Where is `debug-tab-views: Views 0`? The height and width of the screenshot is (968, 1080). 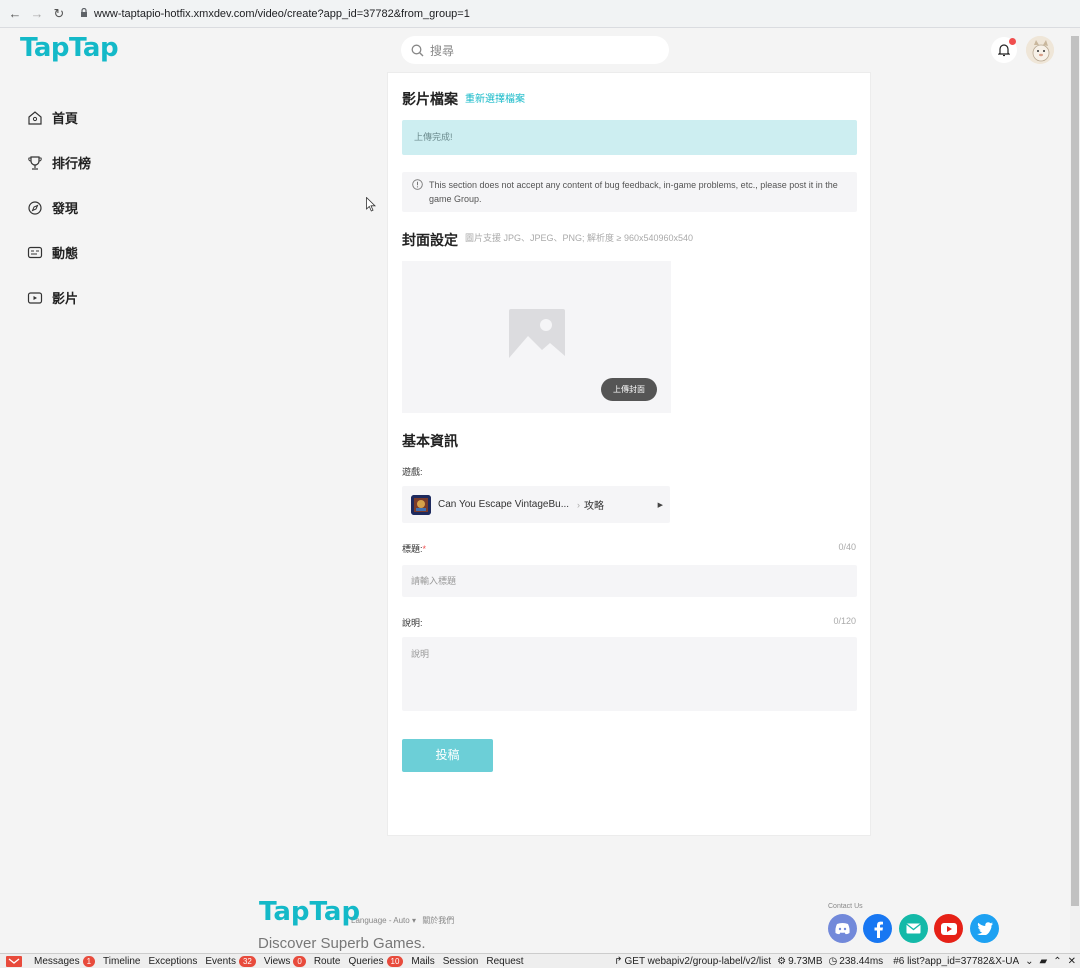
debug-tab-views: Views 0 is located at coordinates (284, 961).